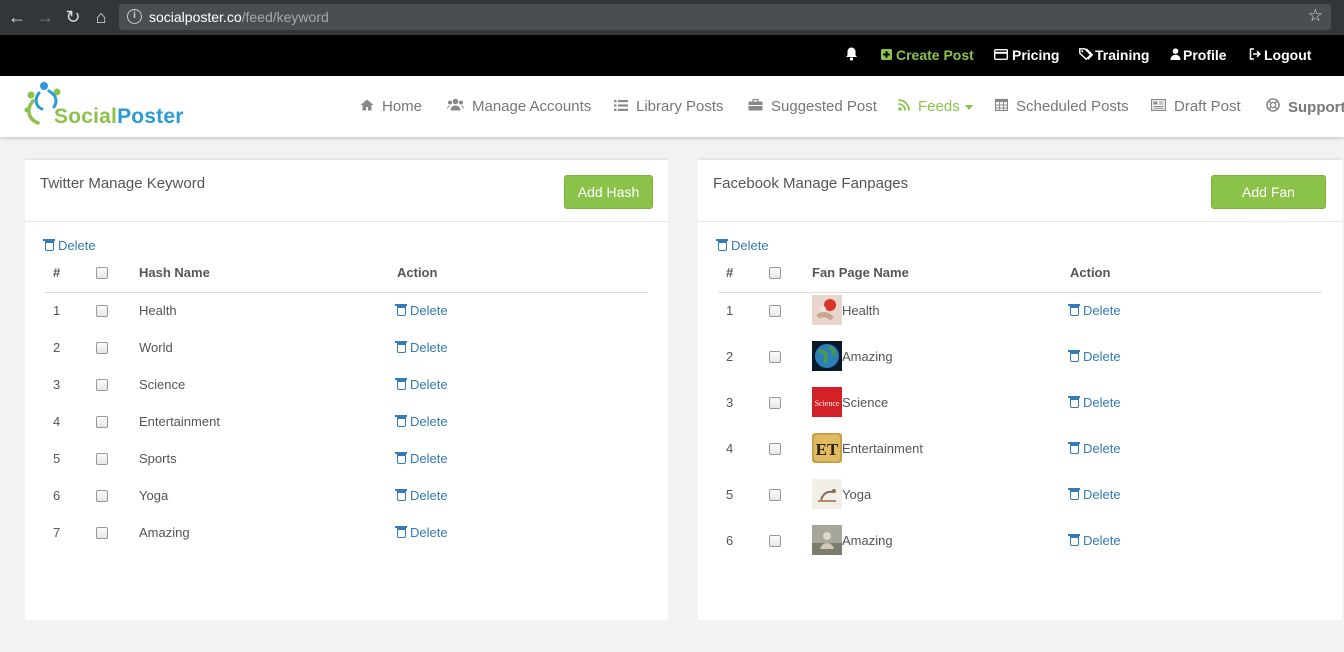  Describe the element at coordinates (239, 17) in the screenshot. I see `url-text: socialposter.co/feed/keyword` at that location.